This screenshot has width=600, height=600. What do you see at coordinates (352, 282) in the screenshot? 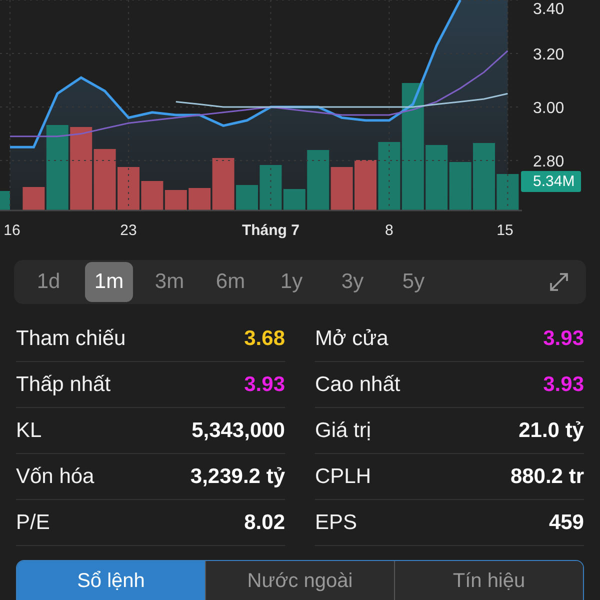
I see `period-tab: 3y` at bounding box center [352, 282].